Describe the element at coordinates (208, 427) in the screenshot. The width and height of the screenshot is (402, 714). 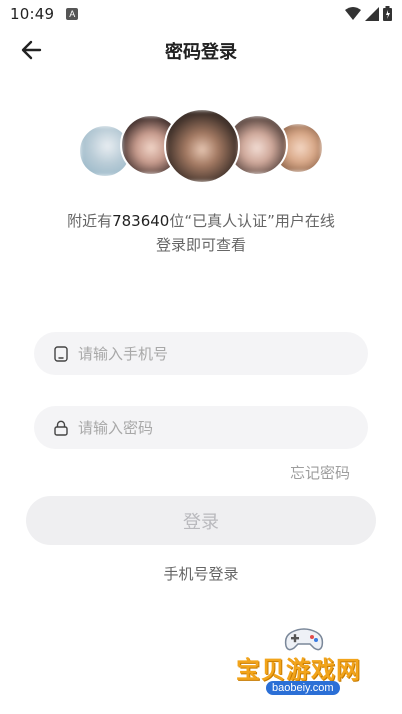
I see `password-input` at that location.